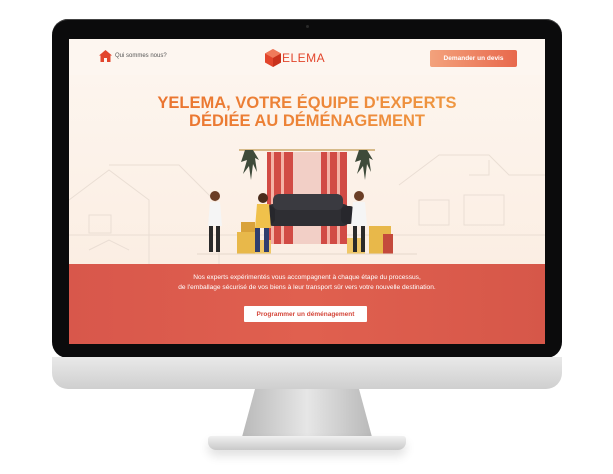  Describe the element at coordinates (105, 56) in the screenshot. I see `home-icon` at that location.